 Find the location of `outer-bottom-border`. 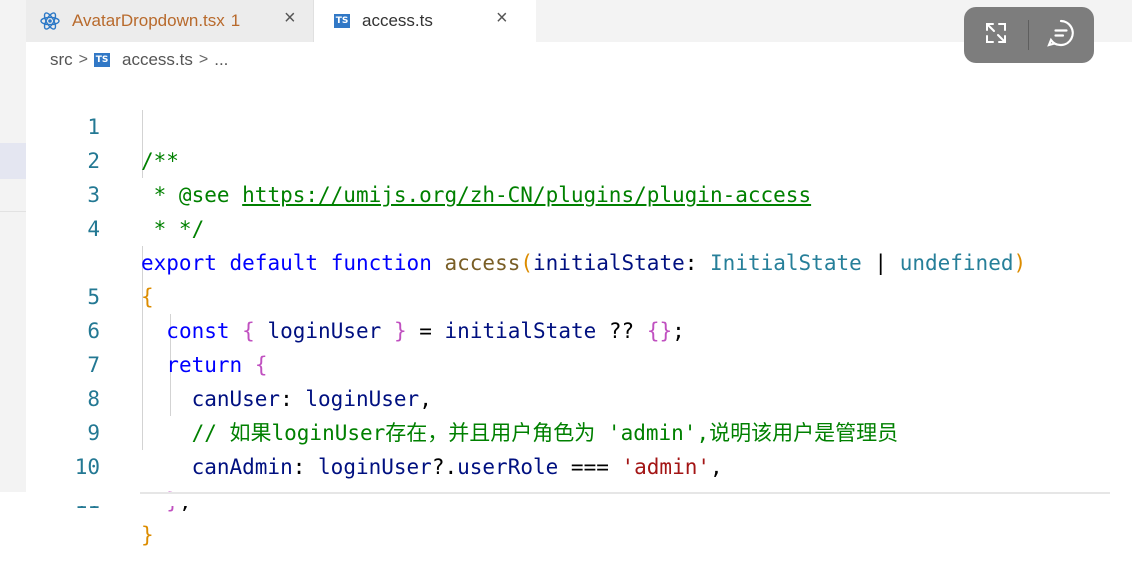

outer-bottom-border is located at coordinates (566, 499).